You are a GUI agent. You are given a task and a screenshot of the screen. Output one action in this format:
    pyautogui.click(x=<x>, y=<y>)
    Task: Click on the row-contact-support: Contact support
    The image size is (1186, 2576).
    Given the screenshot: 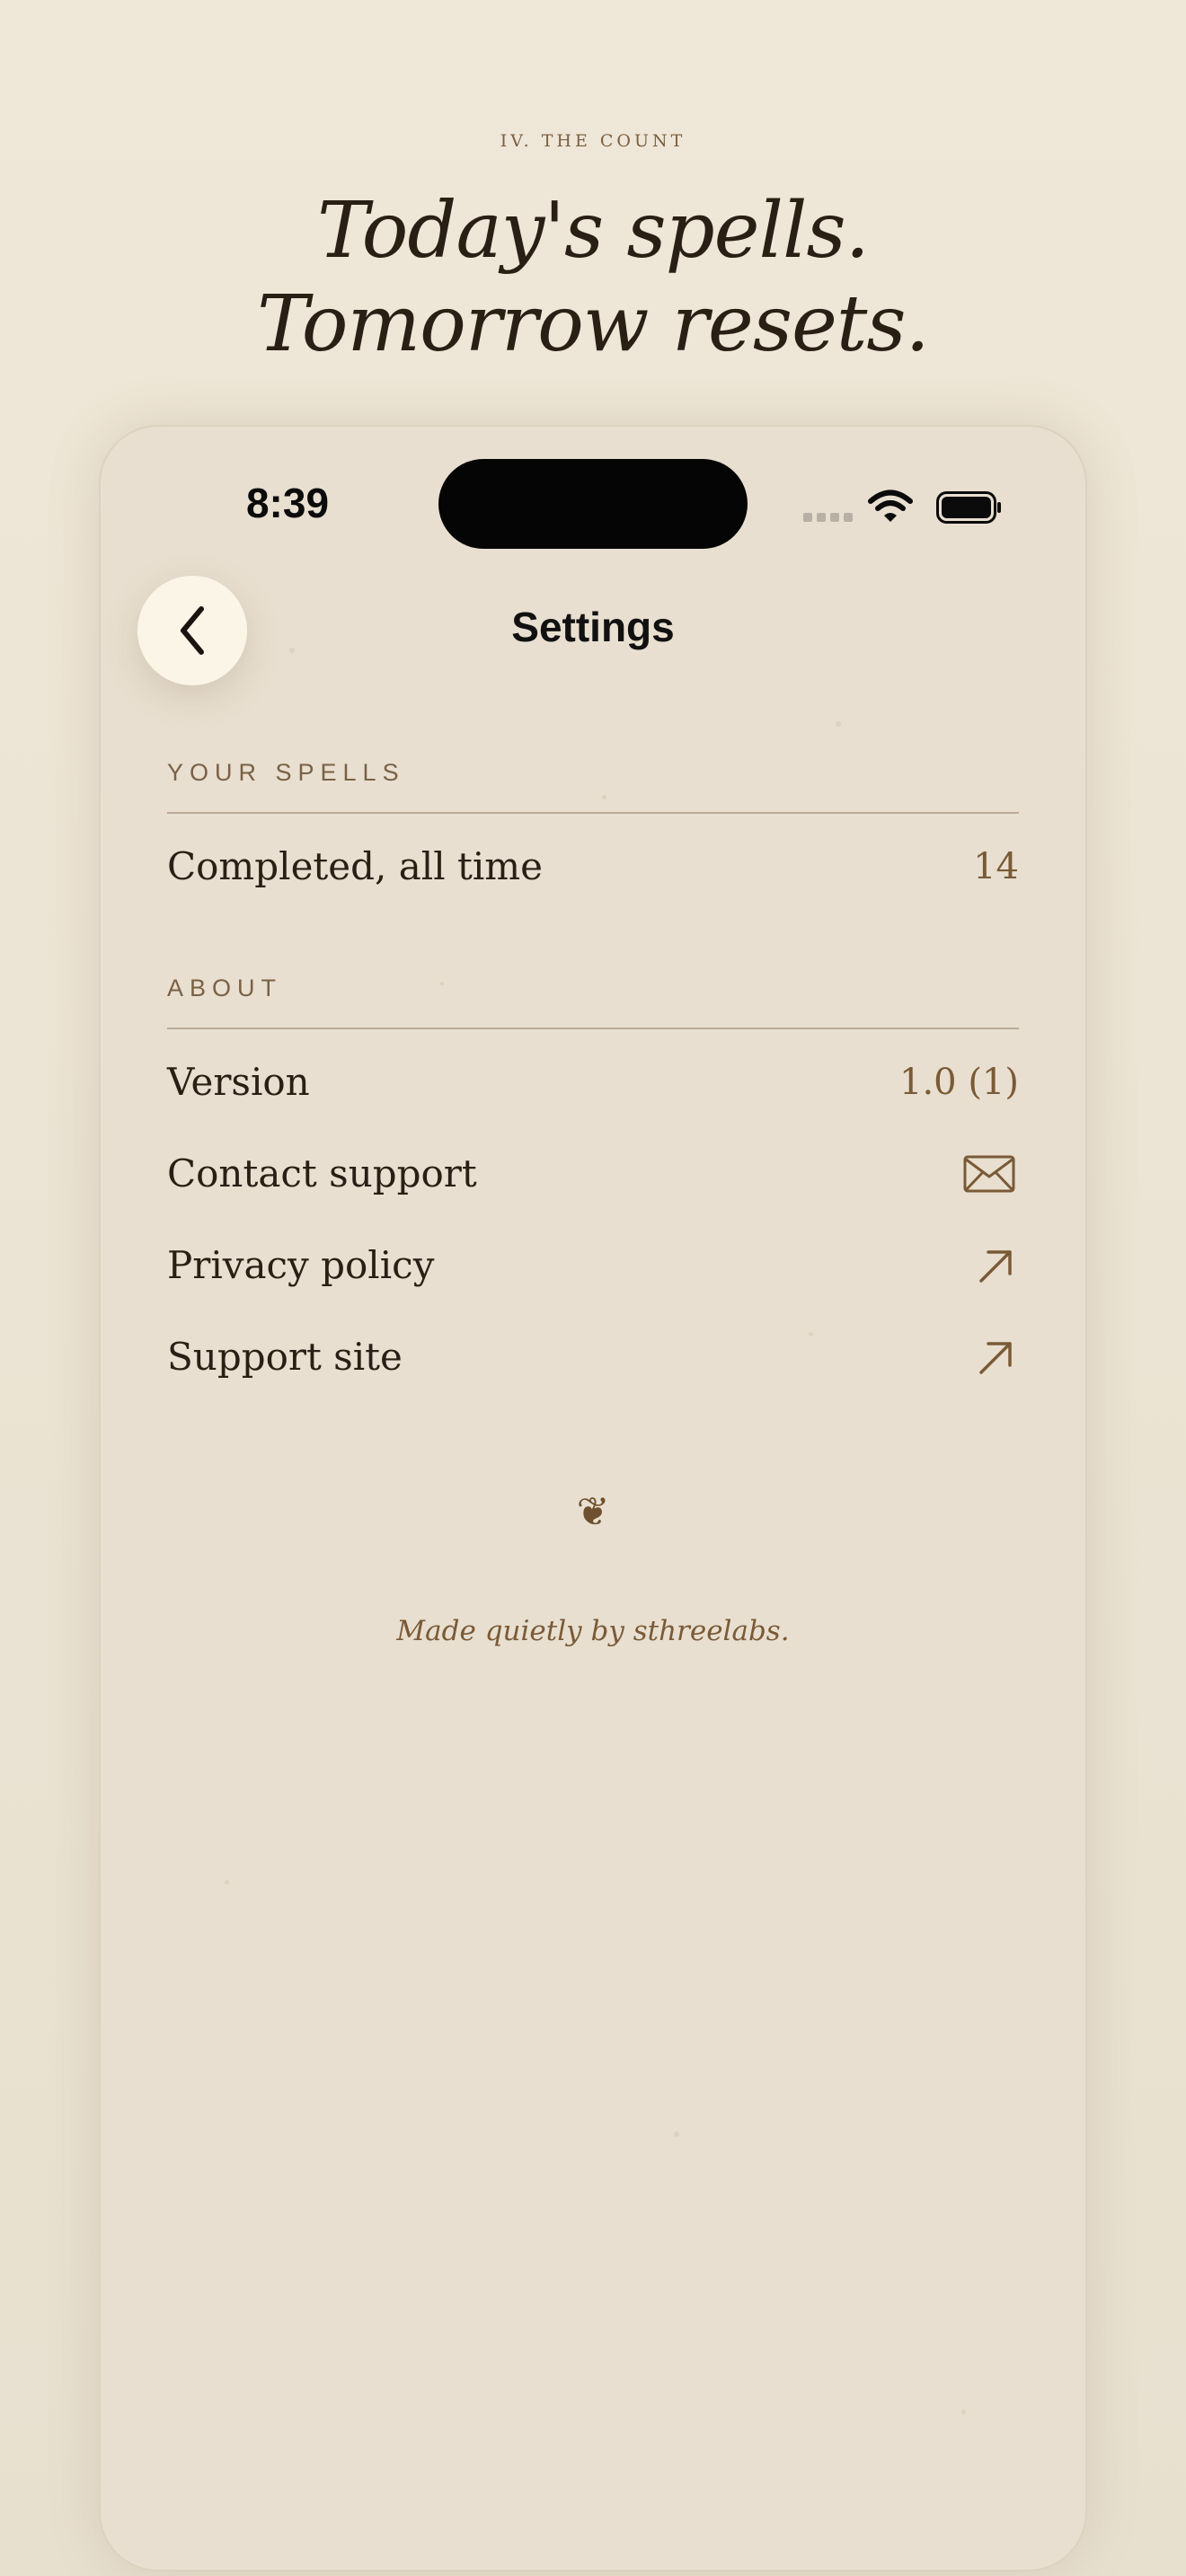 What is the action you would take?
    pyautogui.click(x=593, y=1177)
    